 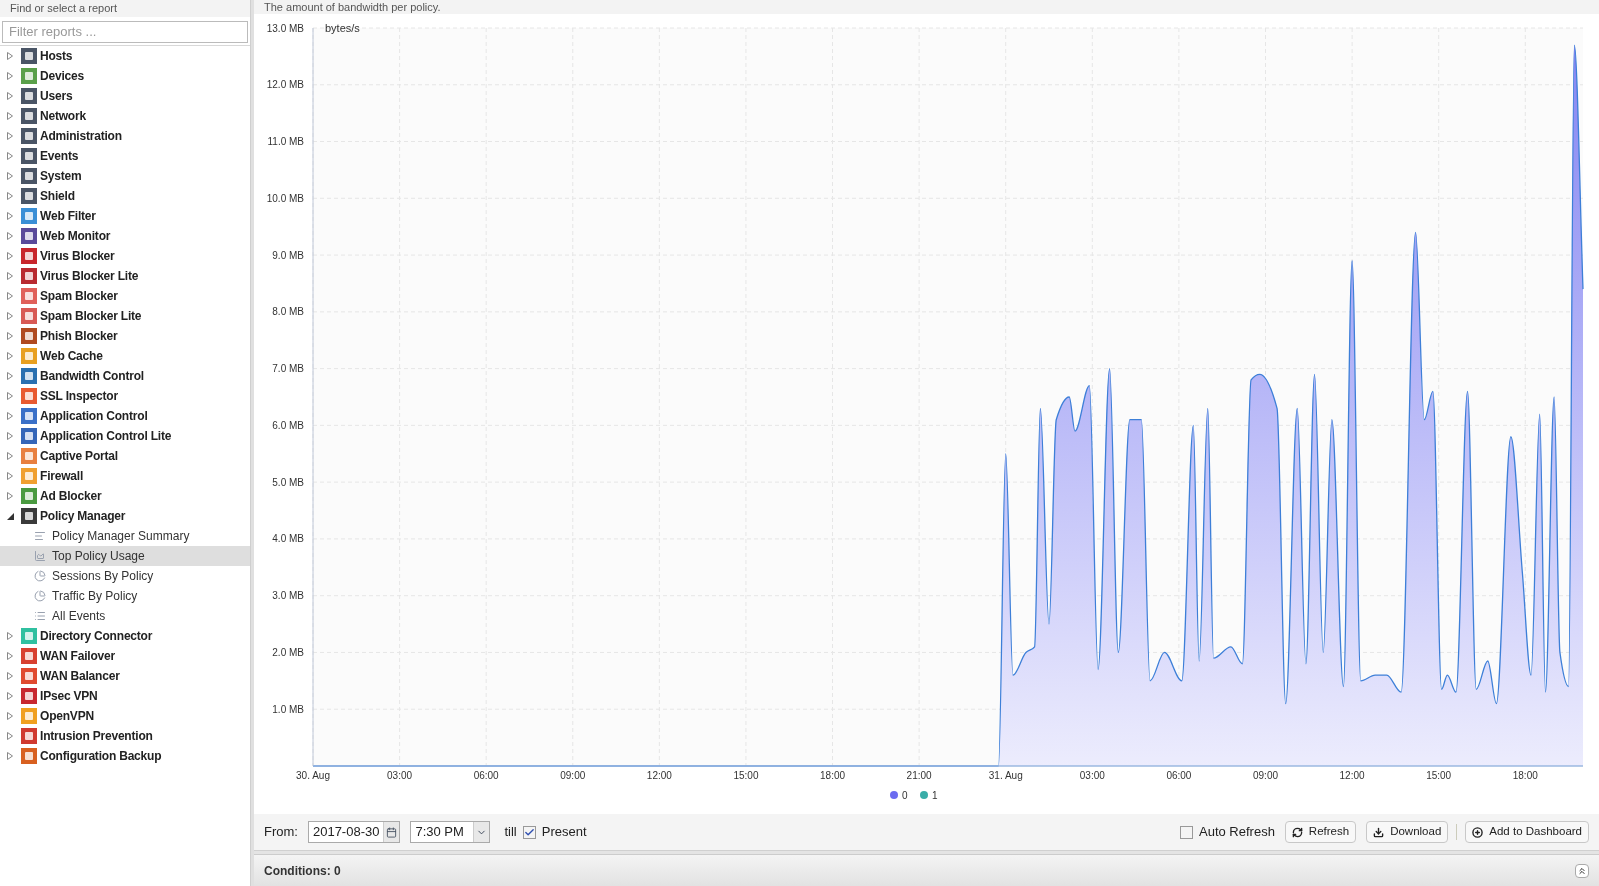 I want to click on report-category: Captive Portal, so click(x=79, y=456).